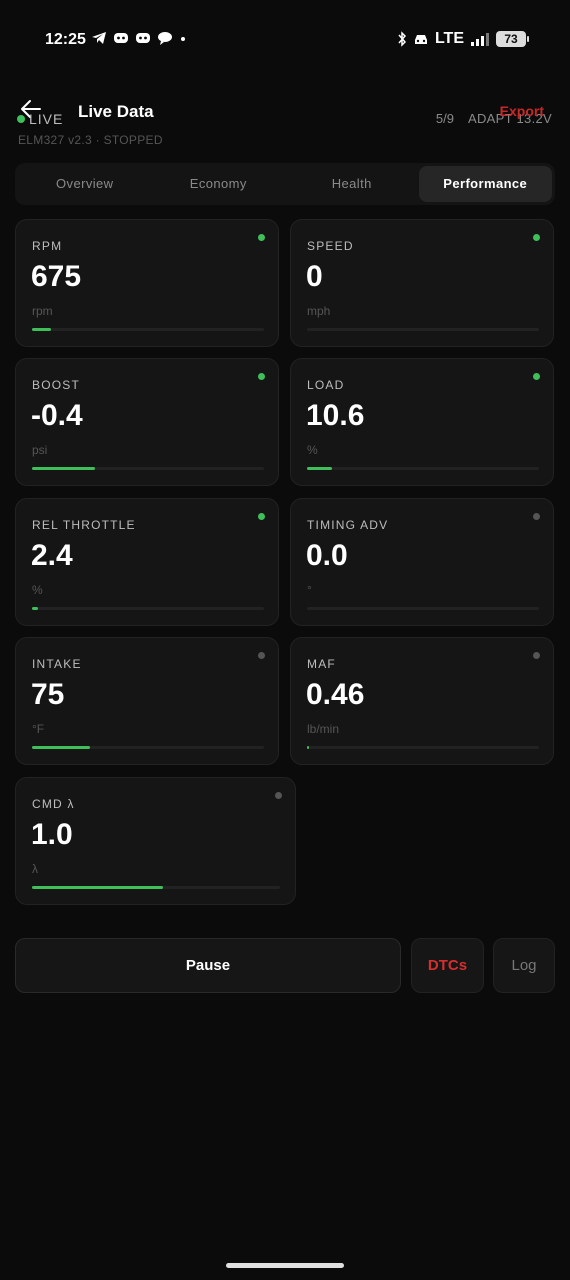  Describe the element at coordinates (422, 283) in the screenshot. I see `metric-card-speed: SPEED 0 mph` at that location.